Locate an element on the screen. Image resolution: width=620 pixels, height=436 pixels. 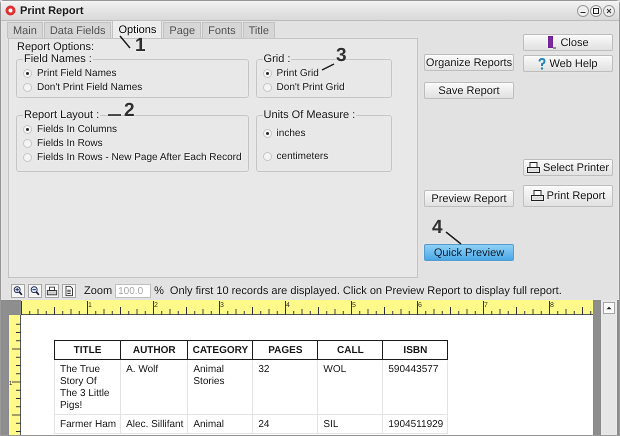
button: Organize Reports is located at coordinates (469, 62).